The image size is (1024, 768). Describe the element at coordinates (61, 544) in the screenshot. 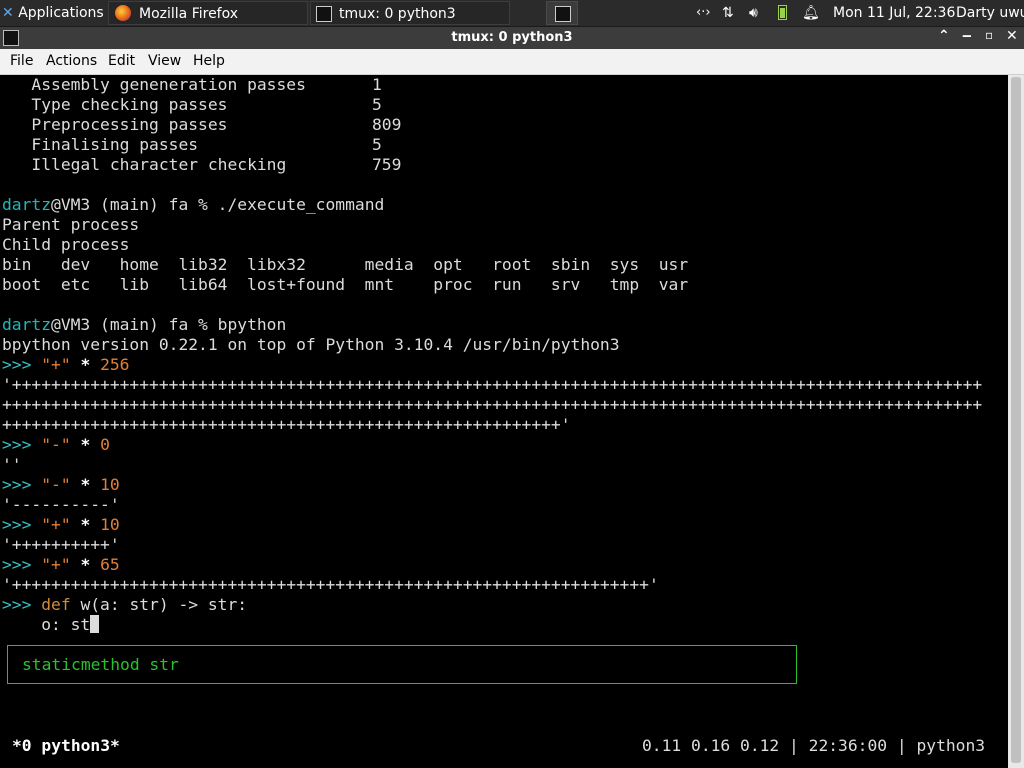

I see `output-line: '++++++++++'` at that location.